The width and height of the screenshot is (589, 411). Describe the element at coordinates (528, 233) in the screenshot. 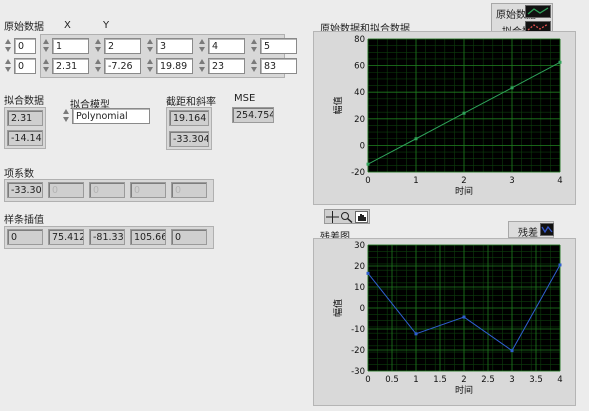

I see `legend-residual-label: 残差` at that location.